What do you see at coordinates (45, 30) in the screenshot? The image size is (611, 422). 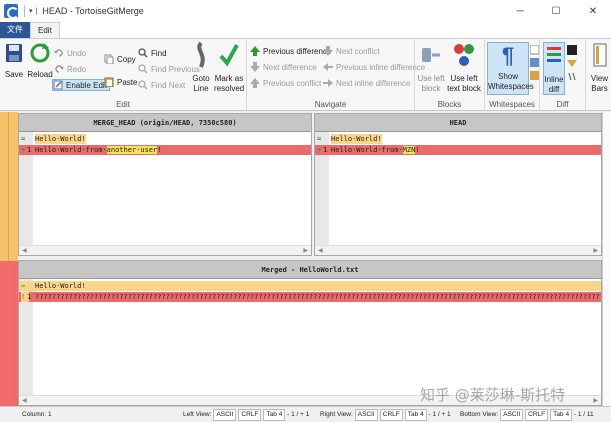 I see `tab-edit: Edit` at bounding box center [45, 30].